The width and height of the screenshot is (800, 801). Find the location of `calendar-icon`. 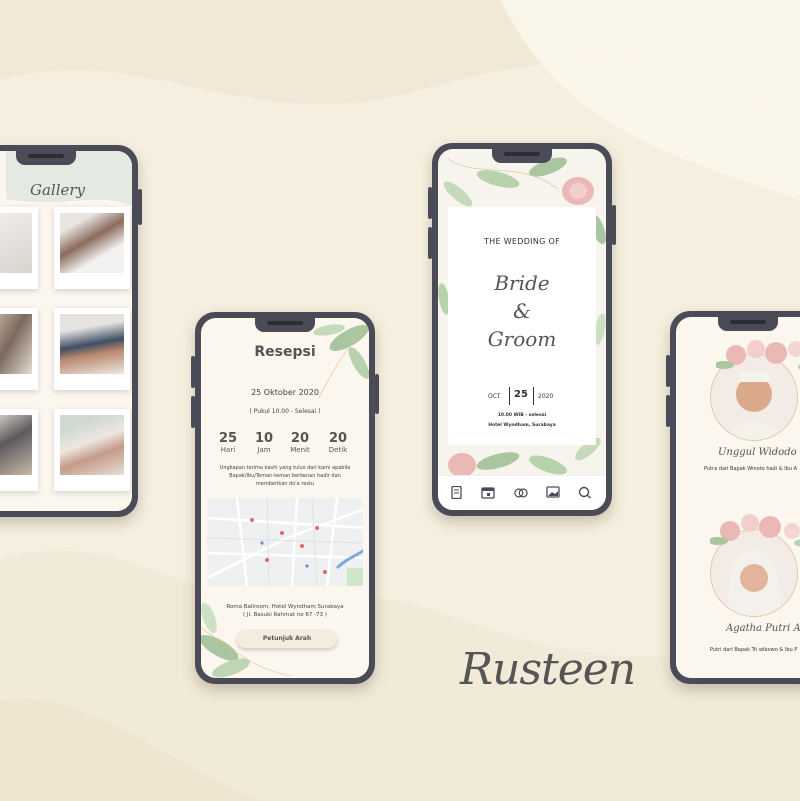

calendar-icon is located at coordinates (488, 492).